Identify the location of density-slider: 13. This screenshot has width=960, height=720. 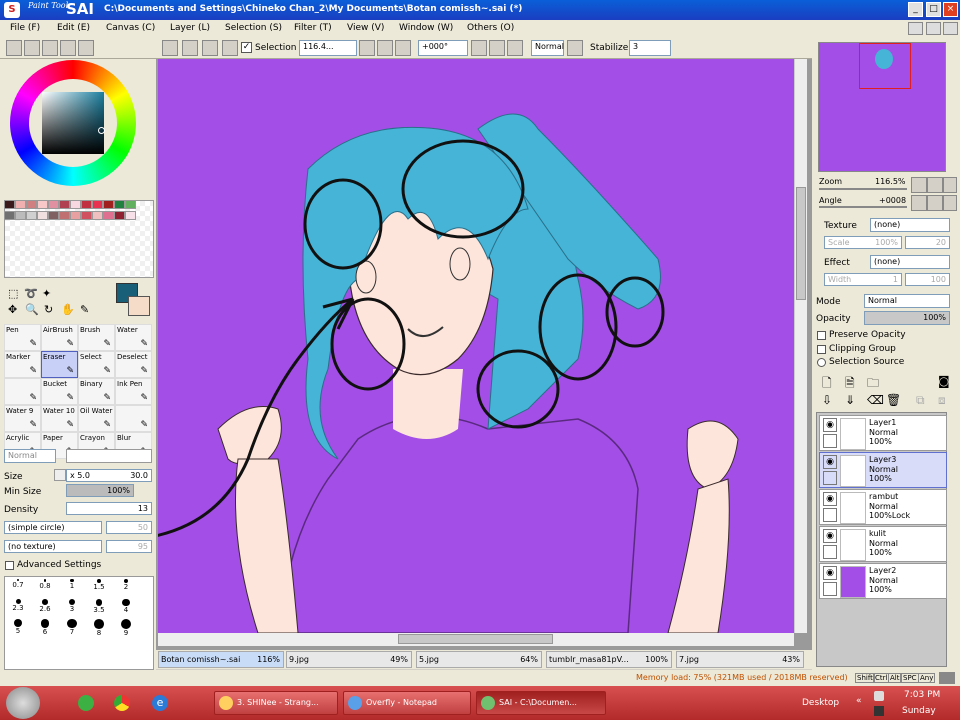
(109, 508).